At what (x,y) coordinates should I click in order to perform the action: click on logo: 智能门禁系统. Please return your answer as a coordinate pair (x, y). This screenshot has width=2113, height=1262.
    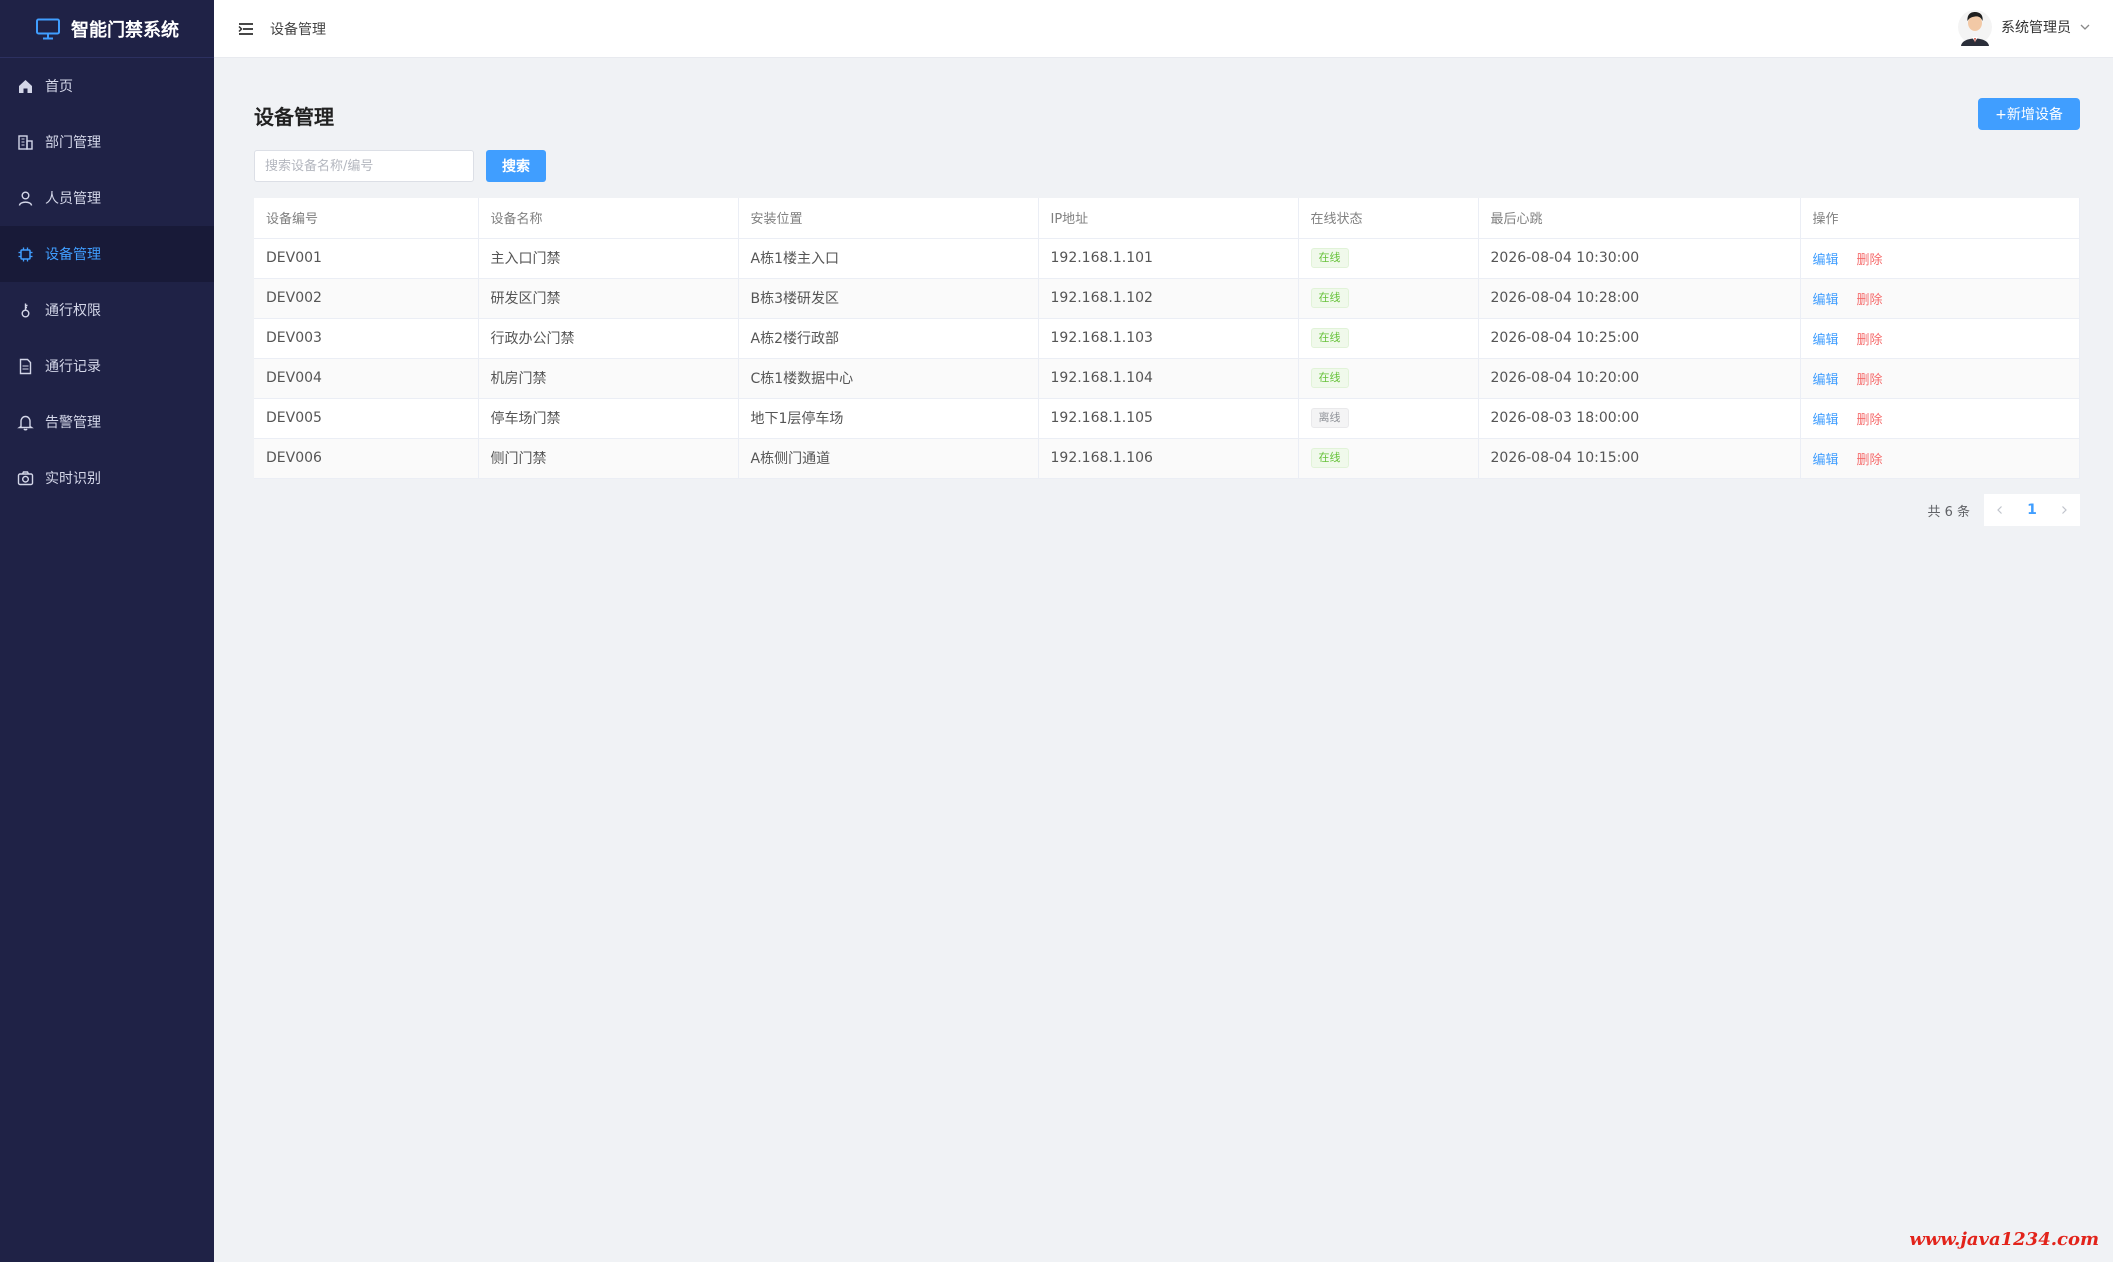
    Looking at the image, I should click on (107, 29).